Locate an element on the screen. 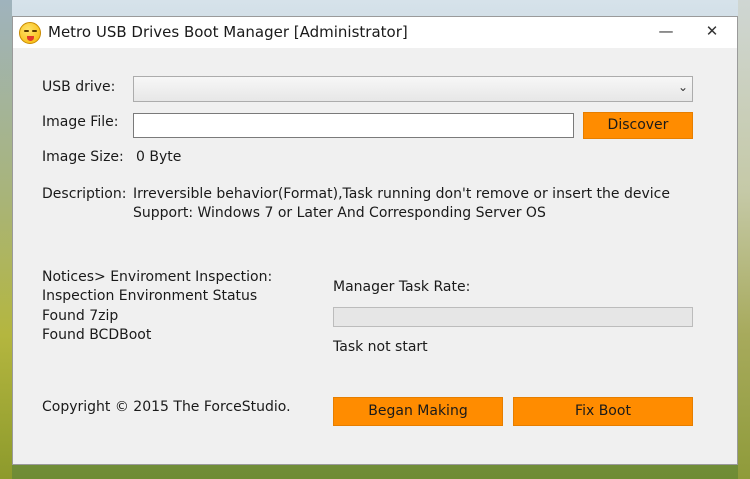  notice-line: Notices> Enviroment Inspection: is located at coordinates (157, 277).